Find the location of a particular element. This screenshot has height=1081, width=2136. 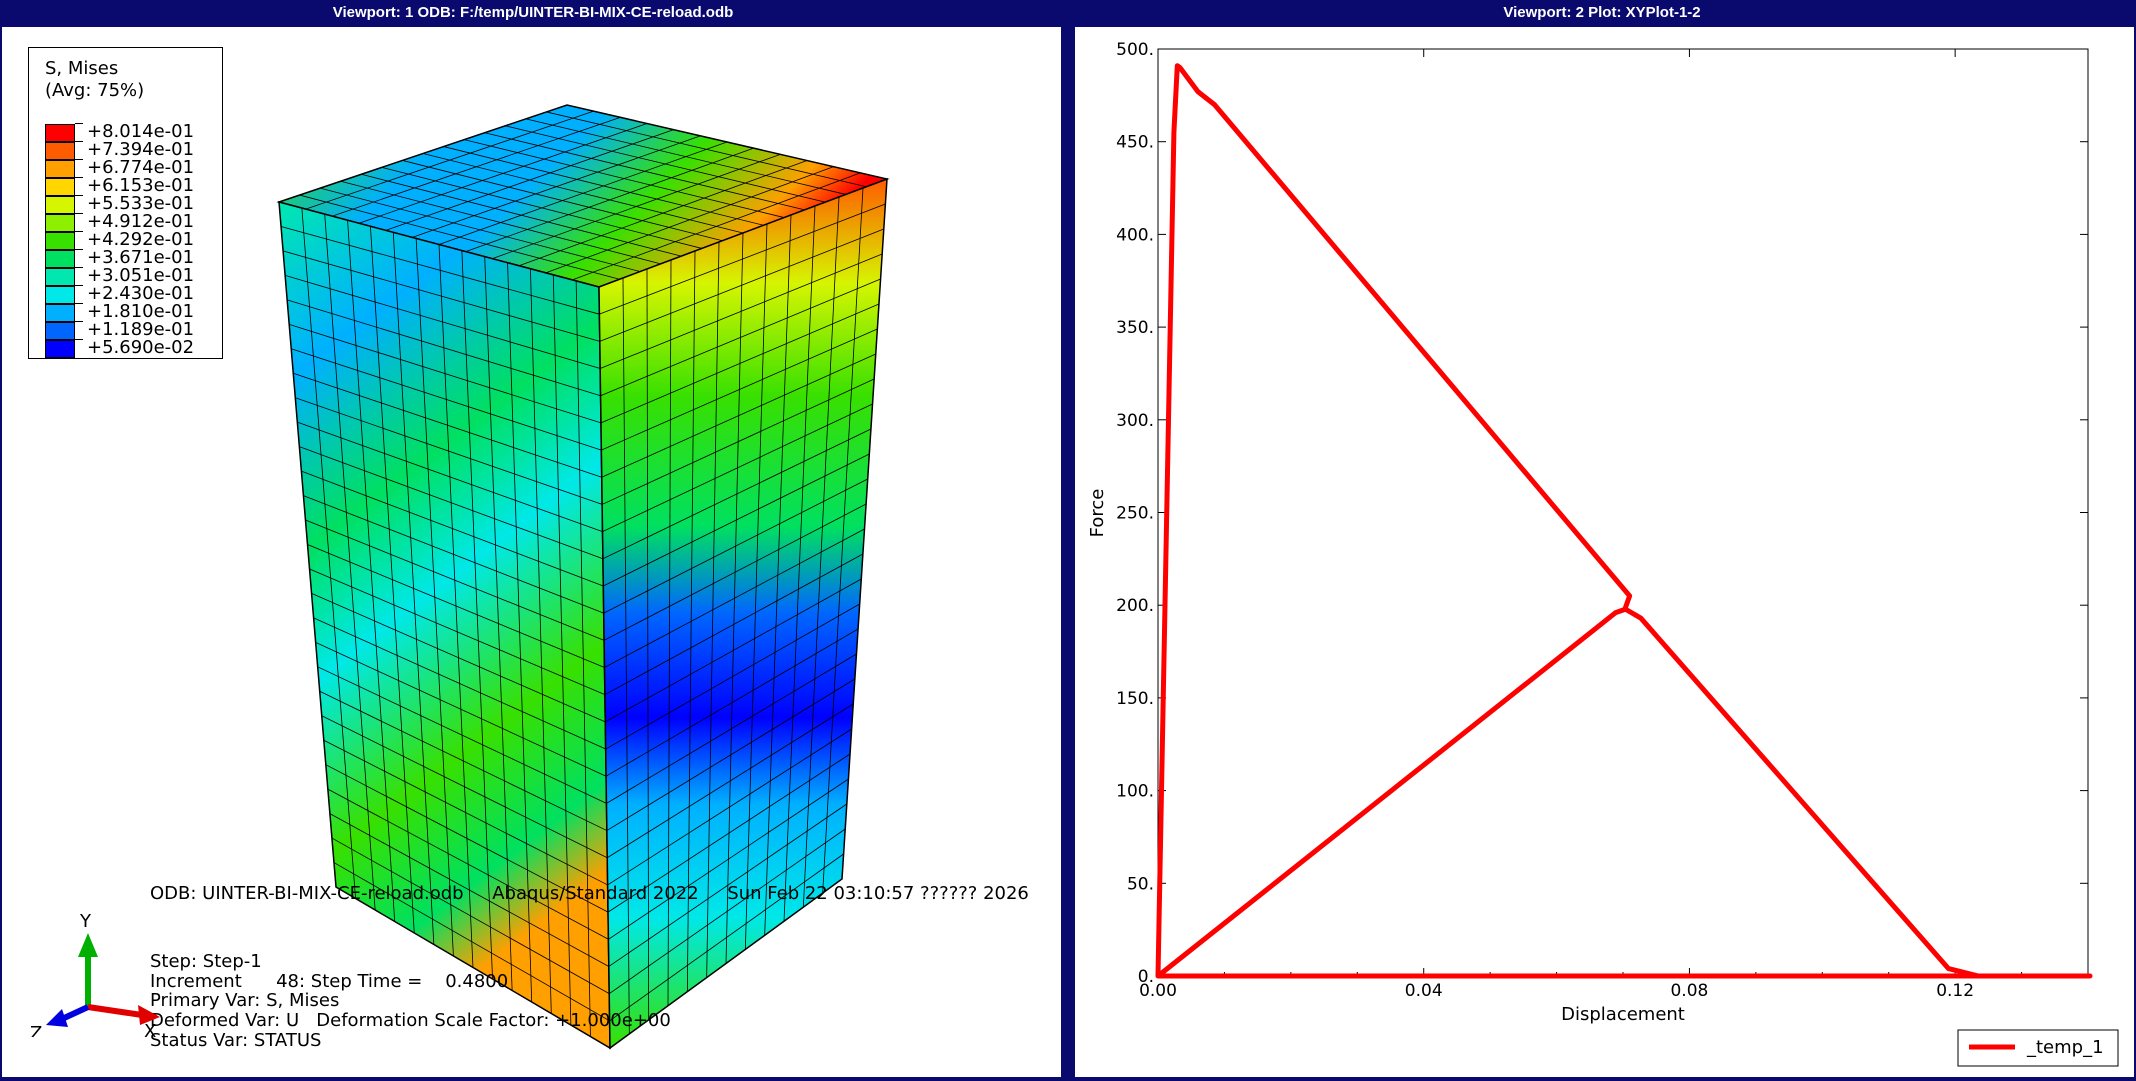

y-tick-label: 400. is located at coordinates (1135, 235).